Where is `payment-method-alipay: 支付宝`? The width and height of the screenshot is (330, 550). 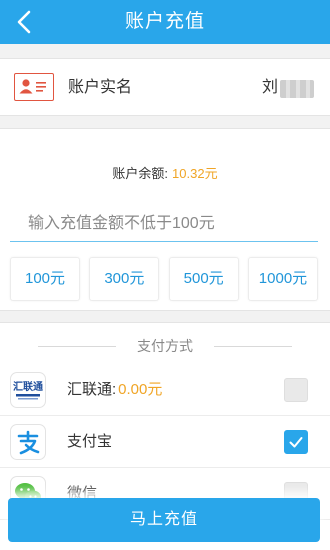 payment-method-alipay: 支付宝 is located at coordinates (165, 442).